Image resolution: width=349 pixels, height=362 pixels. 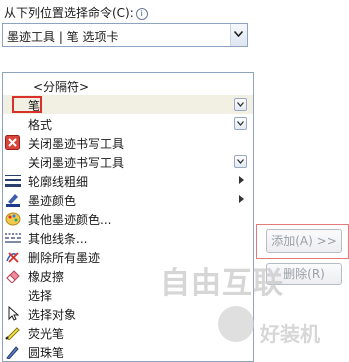 I want to click on list-item-label: 格式, so click(x=40, y=125).